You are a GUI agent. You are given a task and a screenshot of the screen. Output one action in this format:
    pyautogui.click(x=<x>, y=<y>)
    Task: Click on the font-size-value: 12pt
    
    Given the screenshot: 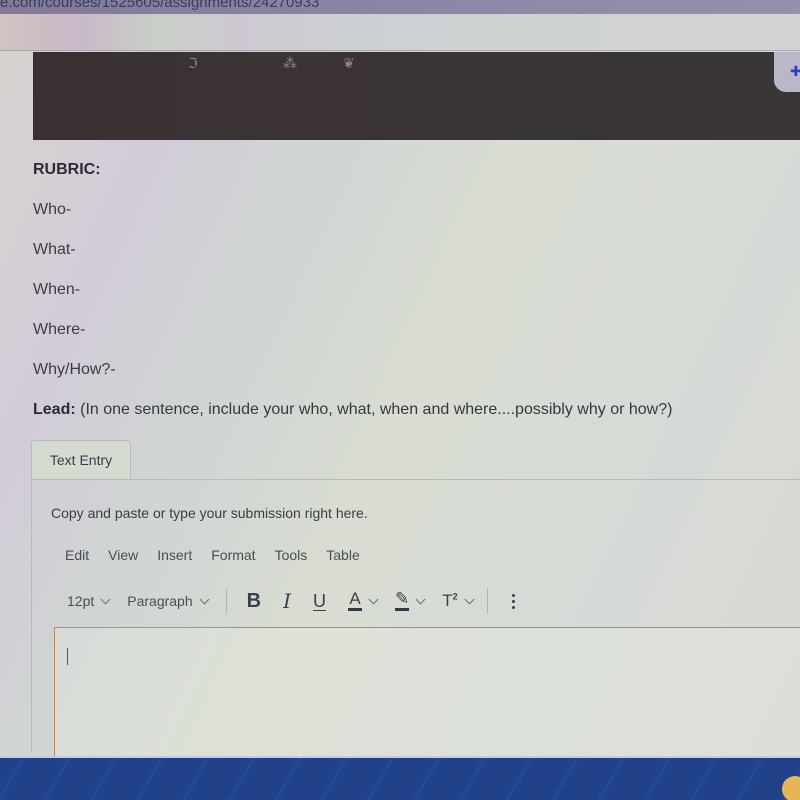 What is the action you would take?
    pyautogui.click(x=81, y=601)
    